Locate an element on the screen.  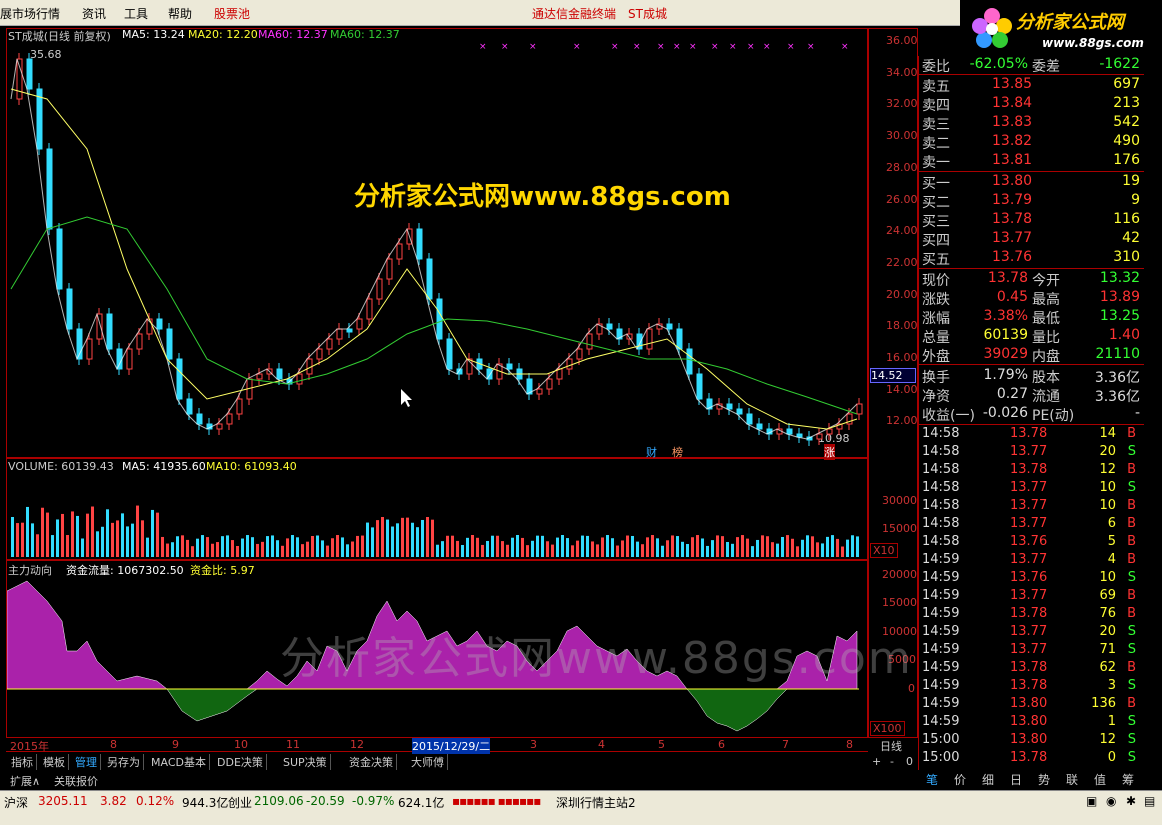
bid-row: 买三 13.78 116 is located at coordinates (1031, 220).